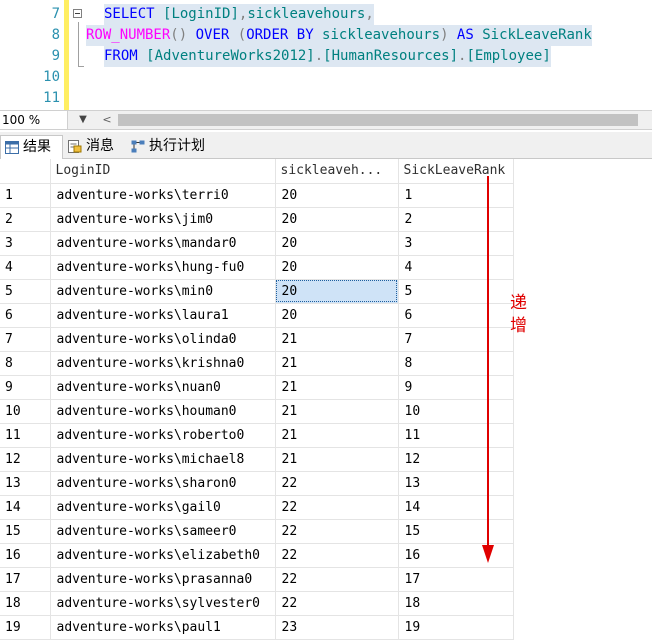 The height and width of the screenshot is (640, 652). I want to click on row-number: 17, so click(25, 579).